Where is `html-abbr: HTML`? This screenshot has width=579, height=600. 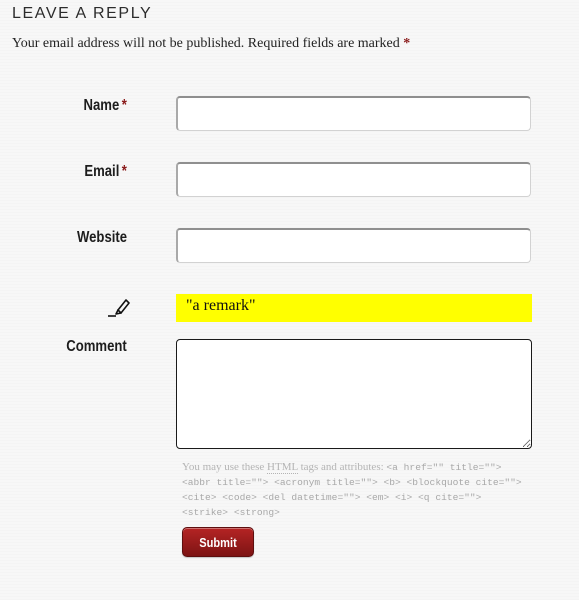
html-abbr: HTML is located at coordinates (282, 467).